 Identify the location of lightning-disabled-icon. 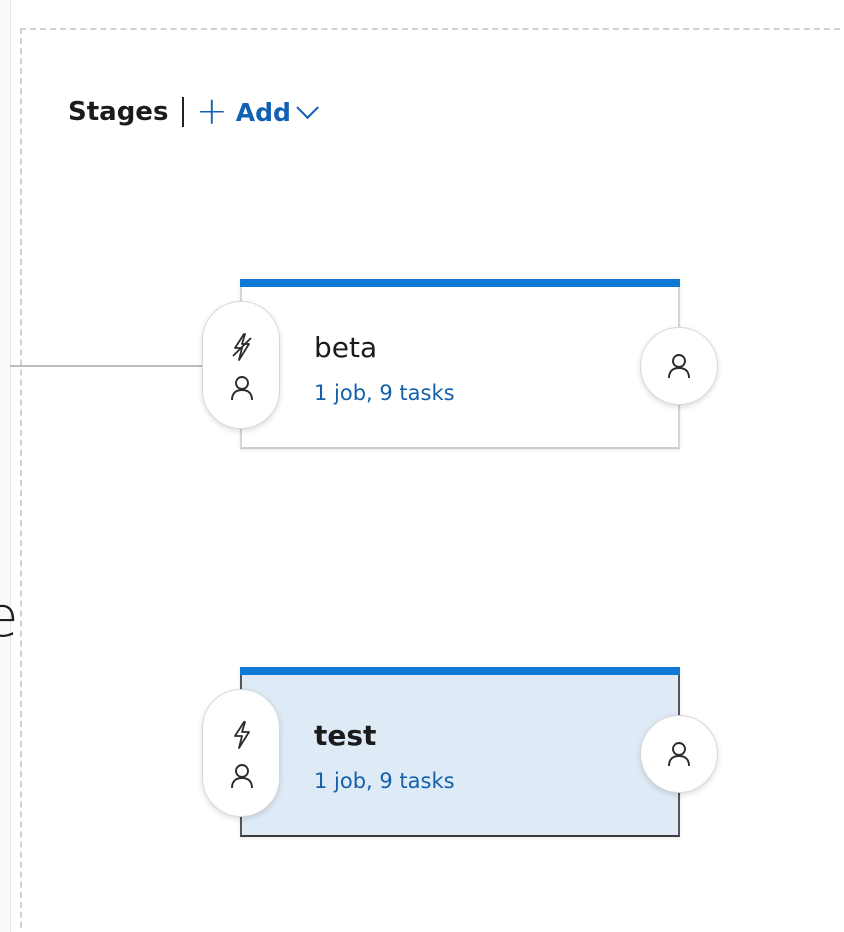
(242, 347).